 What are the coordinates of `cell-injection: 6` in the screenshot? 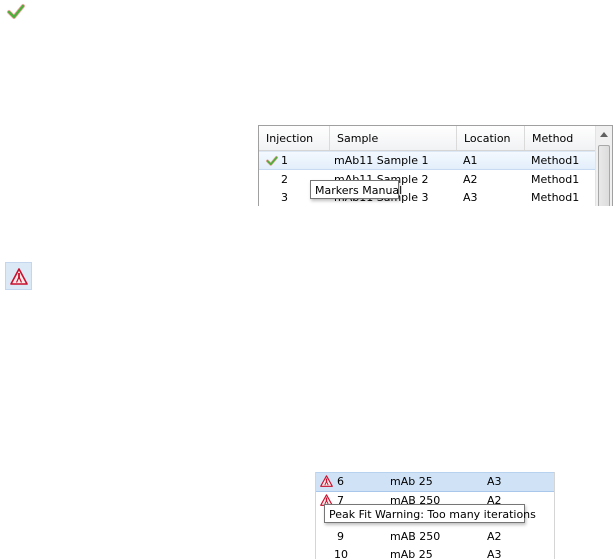 It's located at (340, 481).